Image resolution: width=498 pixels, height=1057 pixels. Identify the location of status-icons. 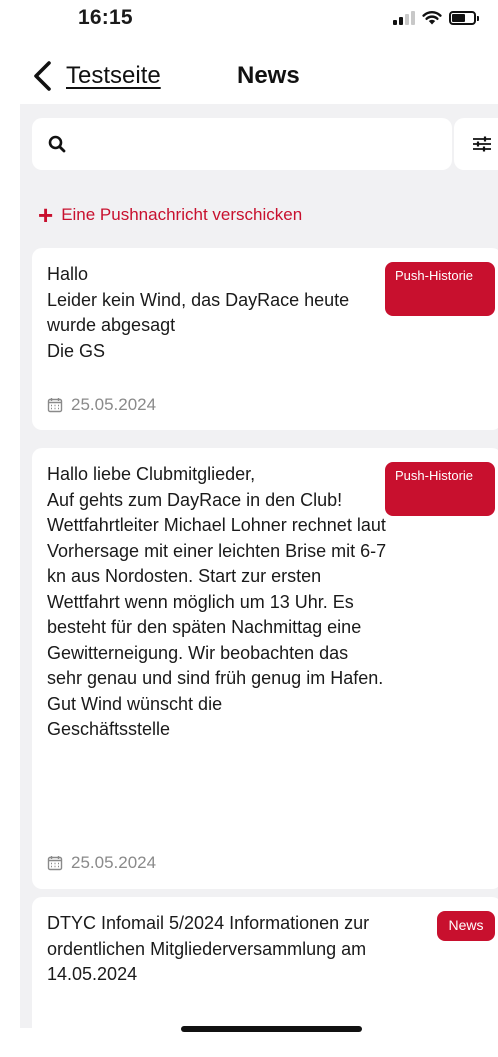
(436, 17).